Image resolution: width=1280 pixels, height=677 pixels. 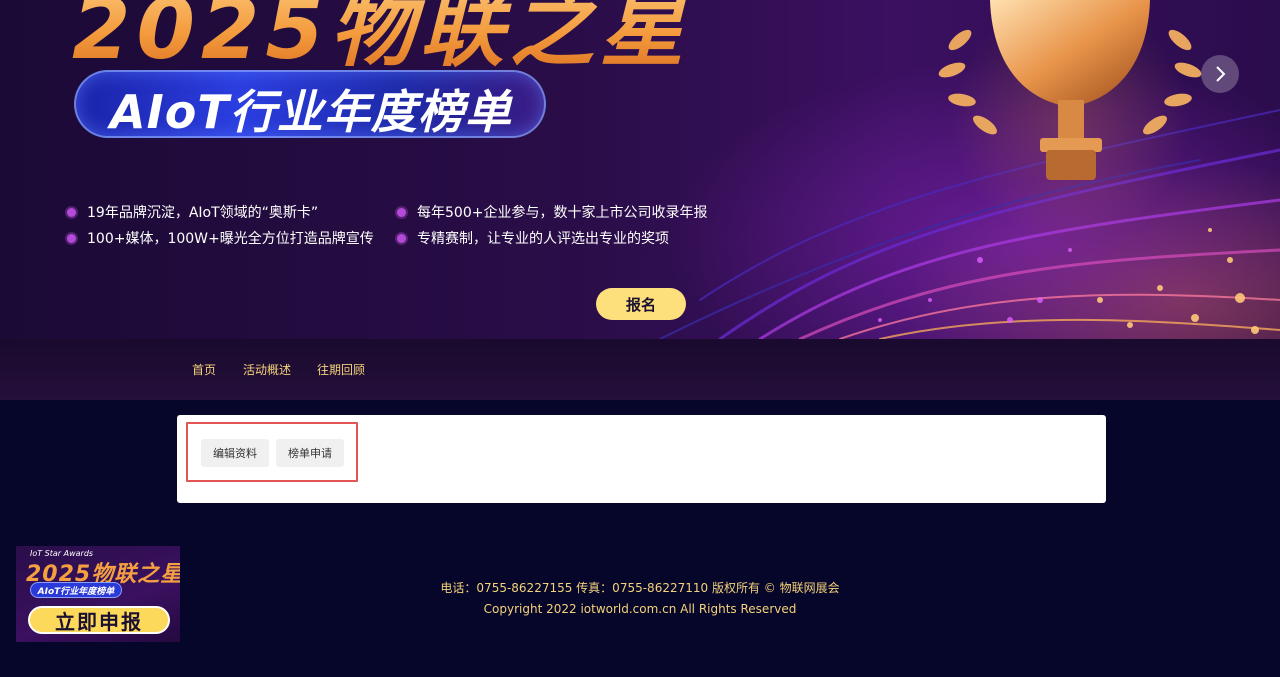 What do you see at coordinates (1070, 120) in the screenshot?
I see `trophy-icon` at bounding box center [1070, 120].